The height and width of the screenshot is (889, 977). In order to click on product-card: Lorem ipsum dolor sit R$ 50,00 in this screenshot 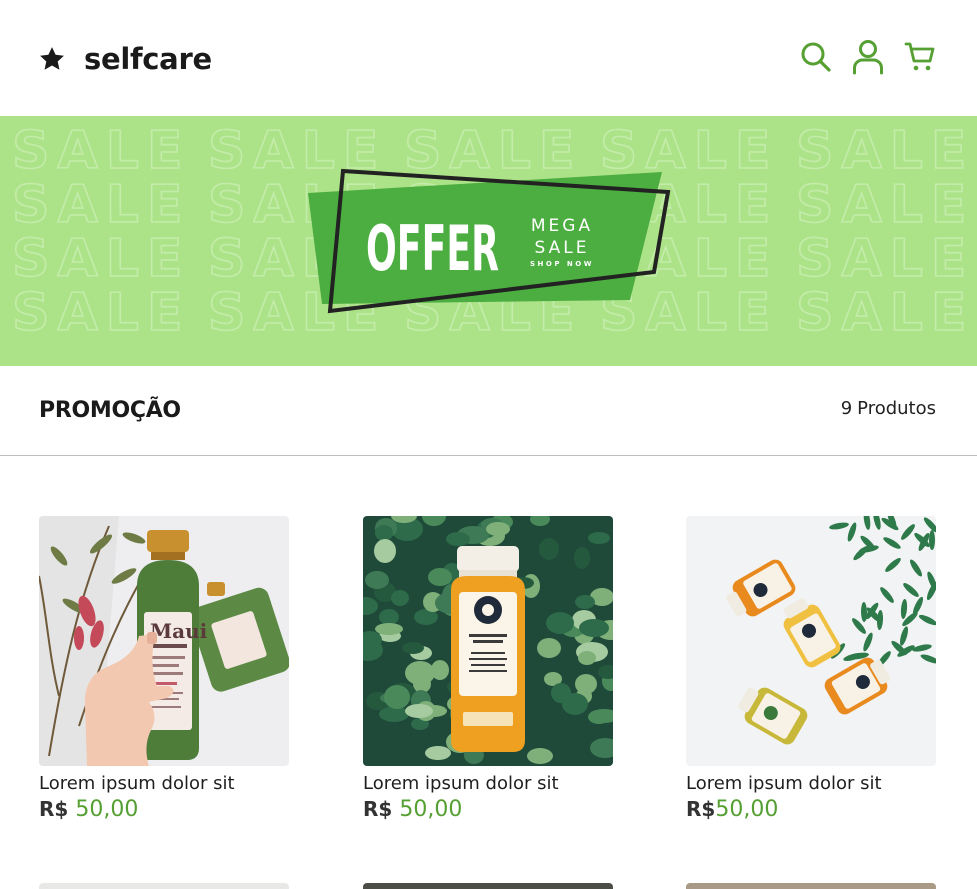, I will do `click(488, 669)`.